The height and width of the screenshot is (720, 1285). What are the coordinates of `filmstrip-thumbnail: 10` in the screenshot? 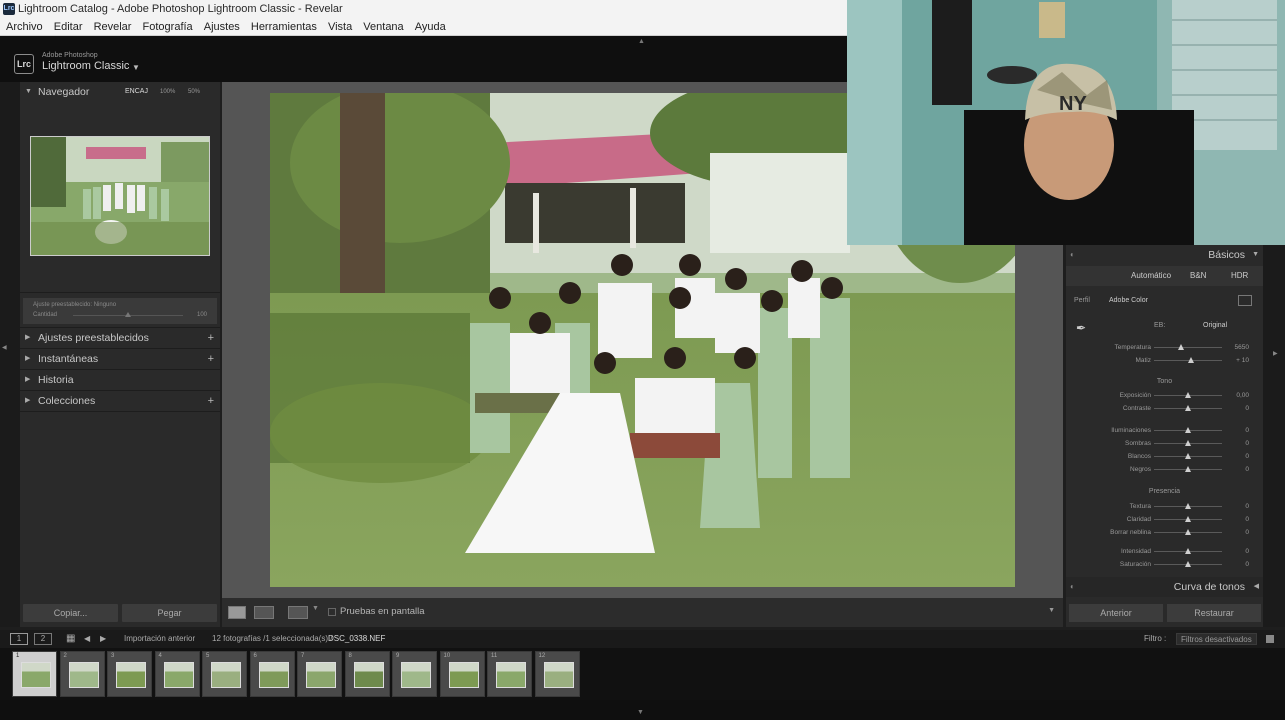 It's located at (462, 674).